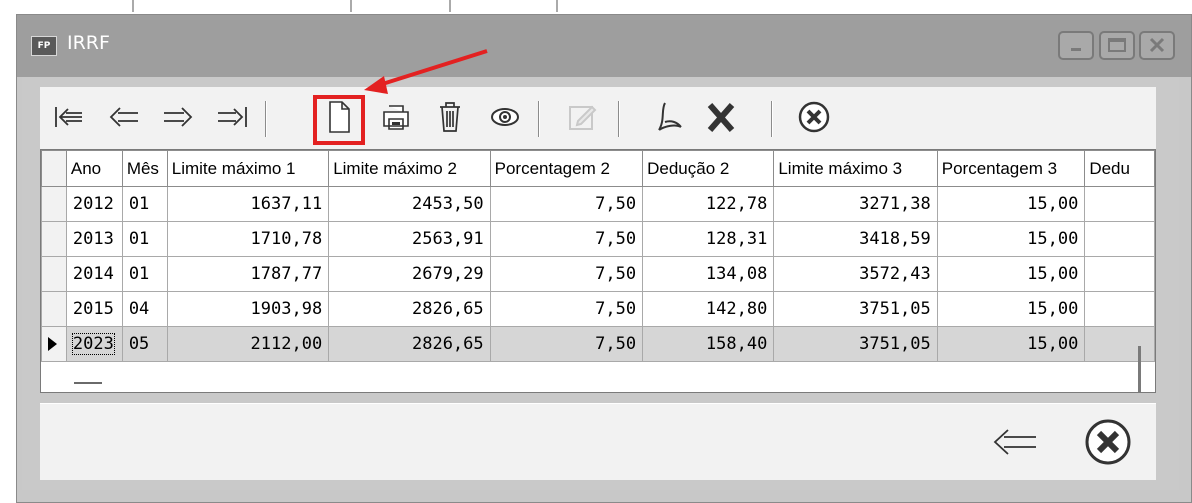 The height and width of the screenshot is (503, 1192). What do you see at coordinates (721, 117) in the screenshot?
I see `excel-export-button` at bounding box center [721, 117].